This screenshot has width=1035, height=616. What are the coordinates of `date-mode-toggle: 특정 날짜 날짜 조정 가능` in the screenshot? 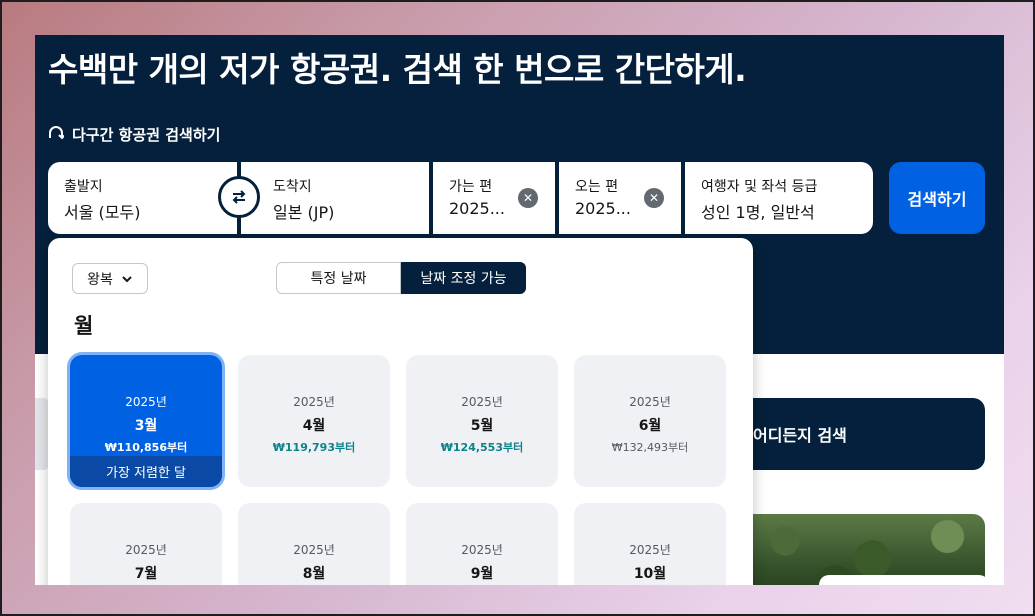 It's located at (401, 278).